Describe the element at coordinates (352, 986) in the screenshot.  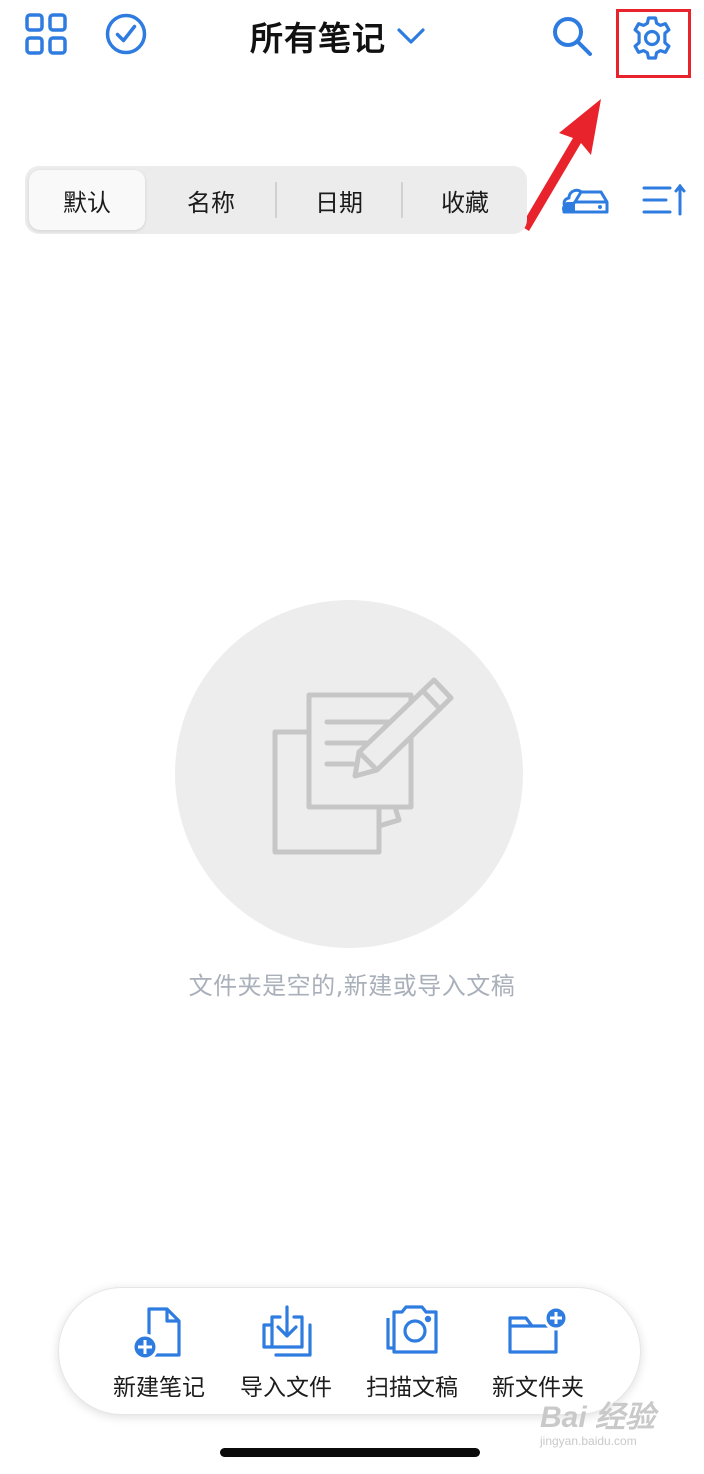
I see `empty-state-message: 文件夹是空的,新建或导入文稿` at that location.